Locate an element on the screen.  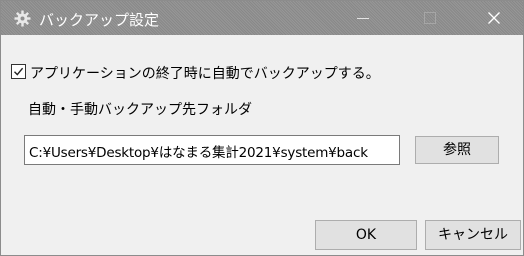
ok-button: OK is located at coordinates (366, 235).